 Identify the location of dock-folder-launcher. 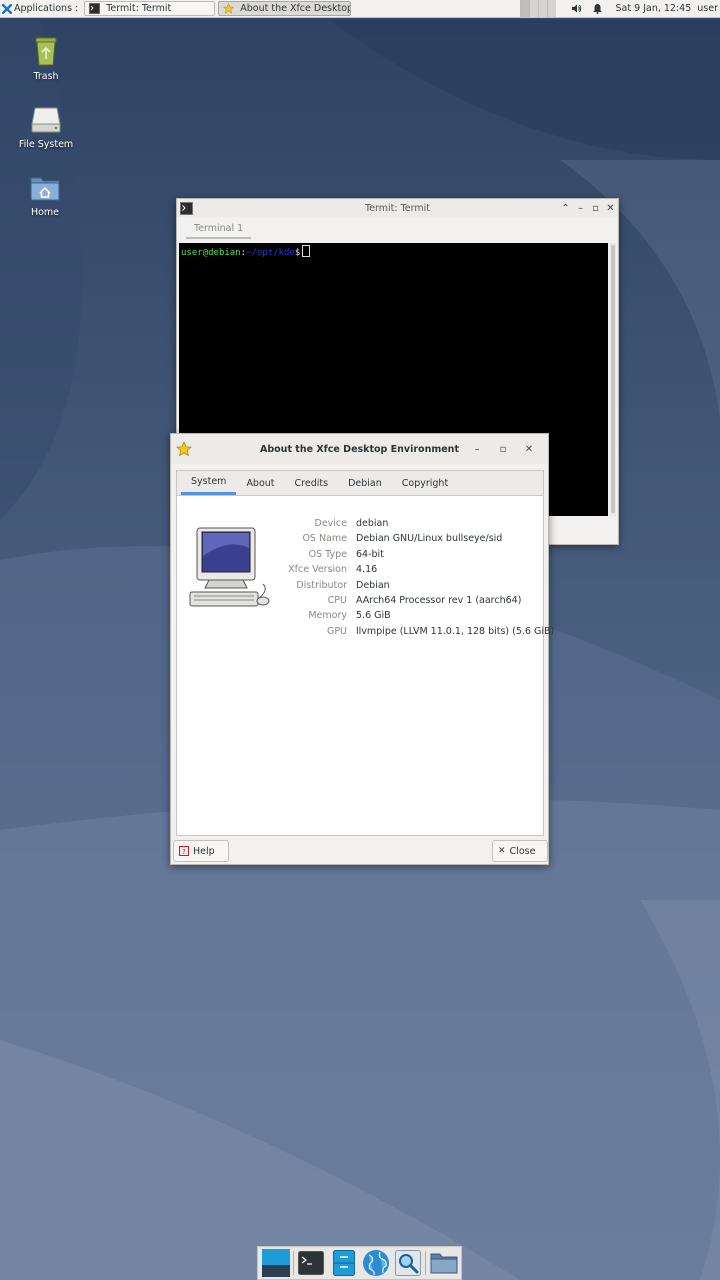
(443, 1263).